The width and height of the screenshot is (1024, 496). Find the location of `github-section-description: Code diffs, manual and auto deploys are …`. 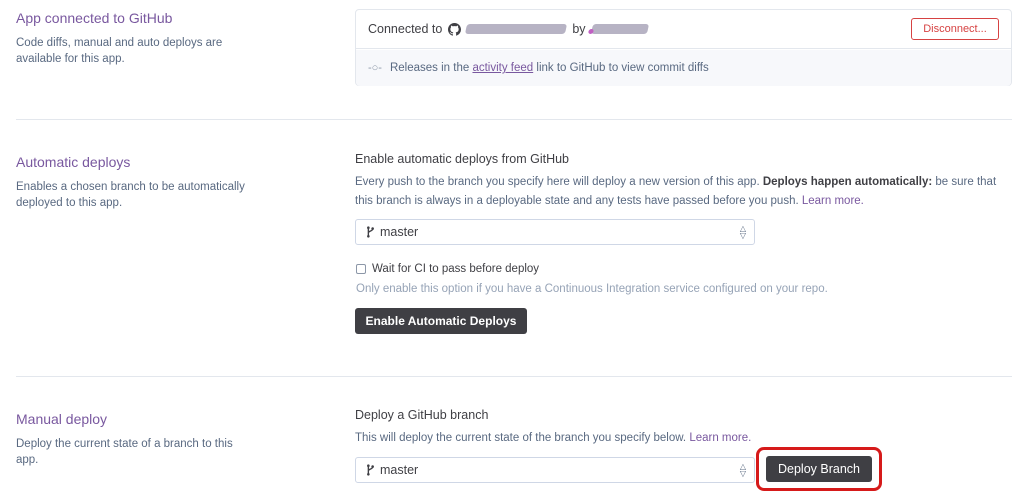

github-section-description: Code diffs, manual and auto deploys are … is located at coordinates (119, 51).